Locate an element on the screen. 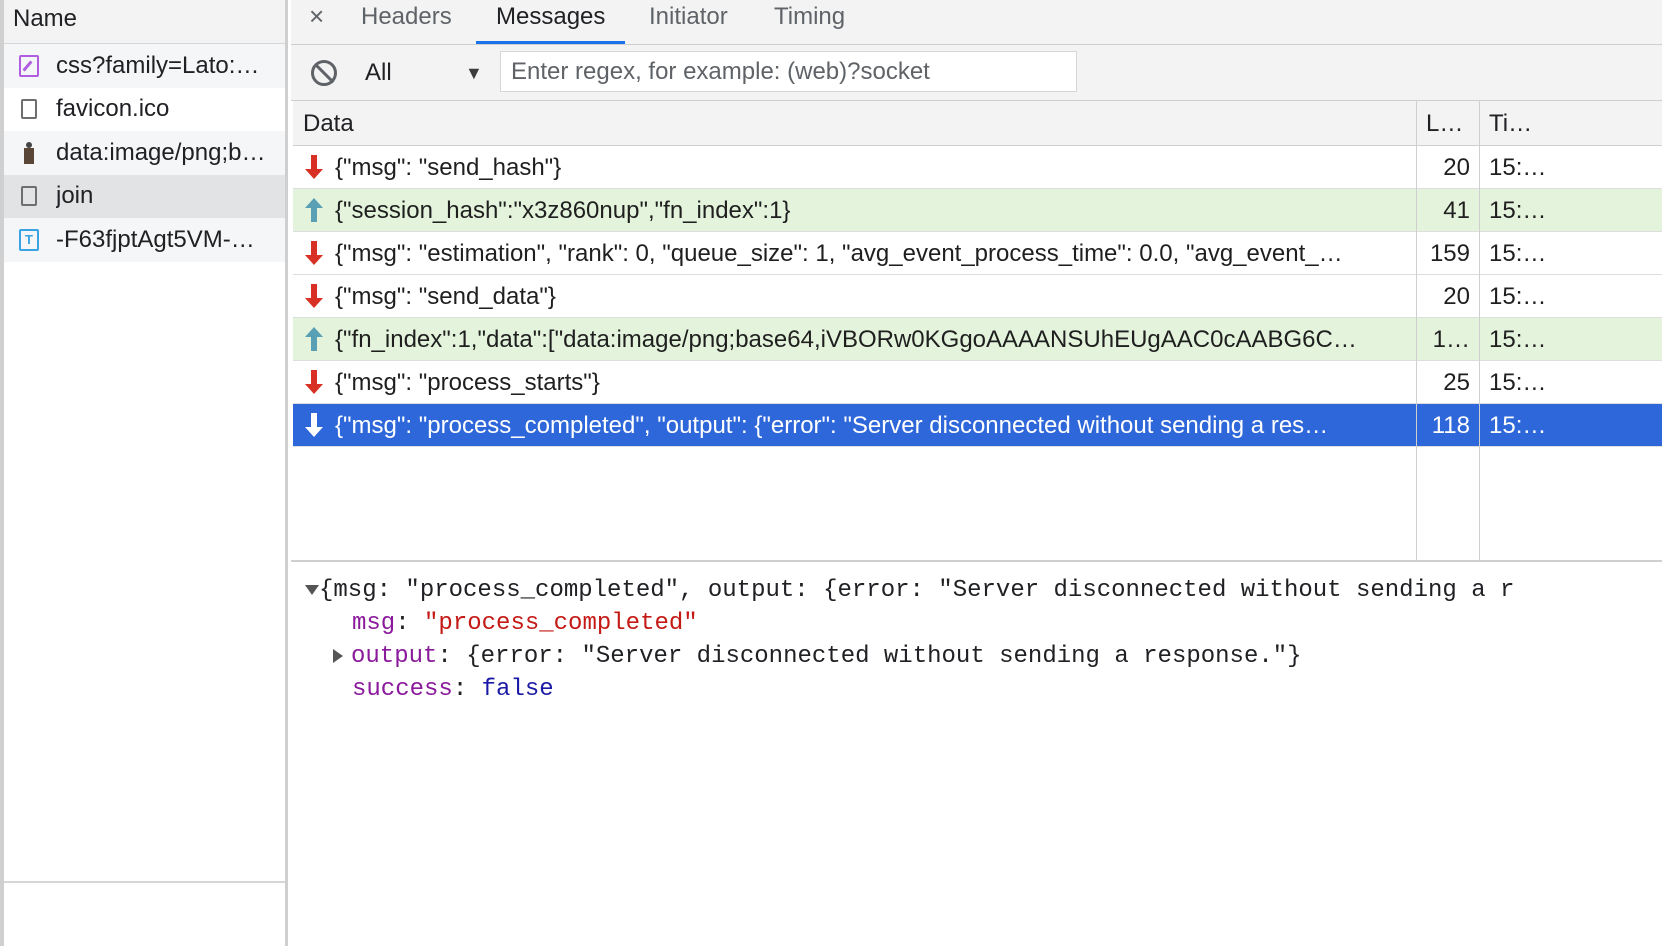 This screenshot has height=946, width=1662. property-key: msg is located at coordinates (374, 623).